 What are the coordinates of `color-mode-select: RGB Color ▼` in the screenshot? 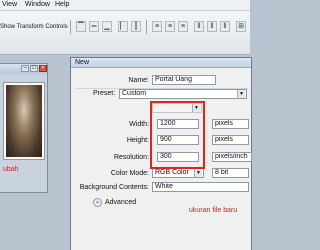 It's located at (178, 173).